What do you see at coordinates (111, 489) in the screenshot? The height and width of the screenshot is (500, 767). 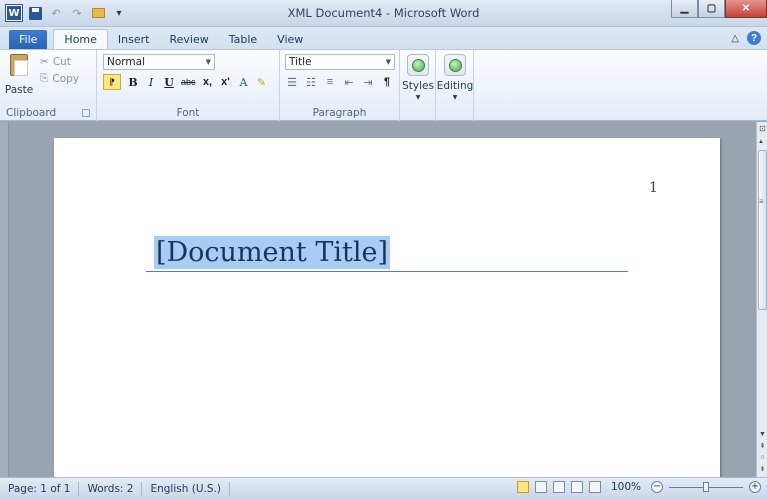 I see `word-count: Words: 2` at bounding box center [111, 489].